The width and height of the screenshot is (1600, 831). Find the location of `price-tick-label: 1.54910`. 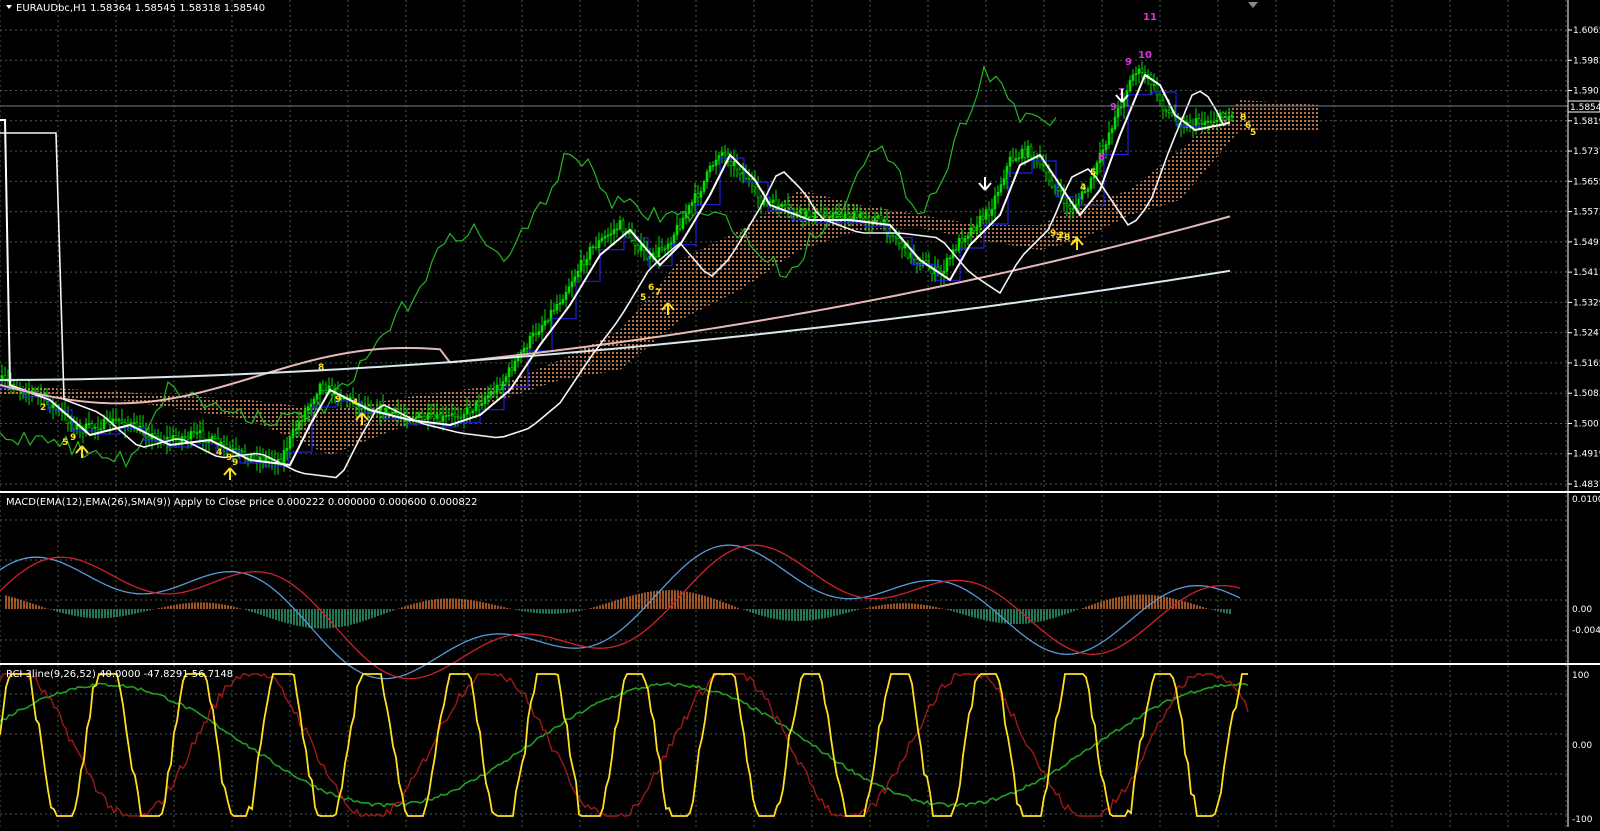

price-tick-label: 1.54910 is located at coordinates (1586, 243).